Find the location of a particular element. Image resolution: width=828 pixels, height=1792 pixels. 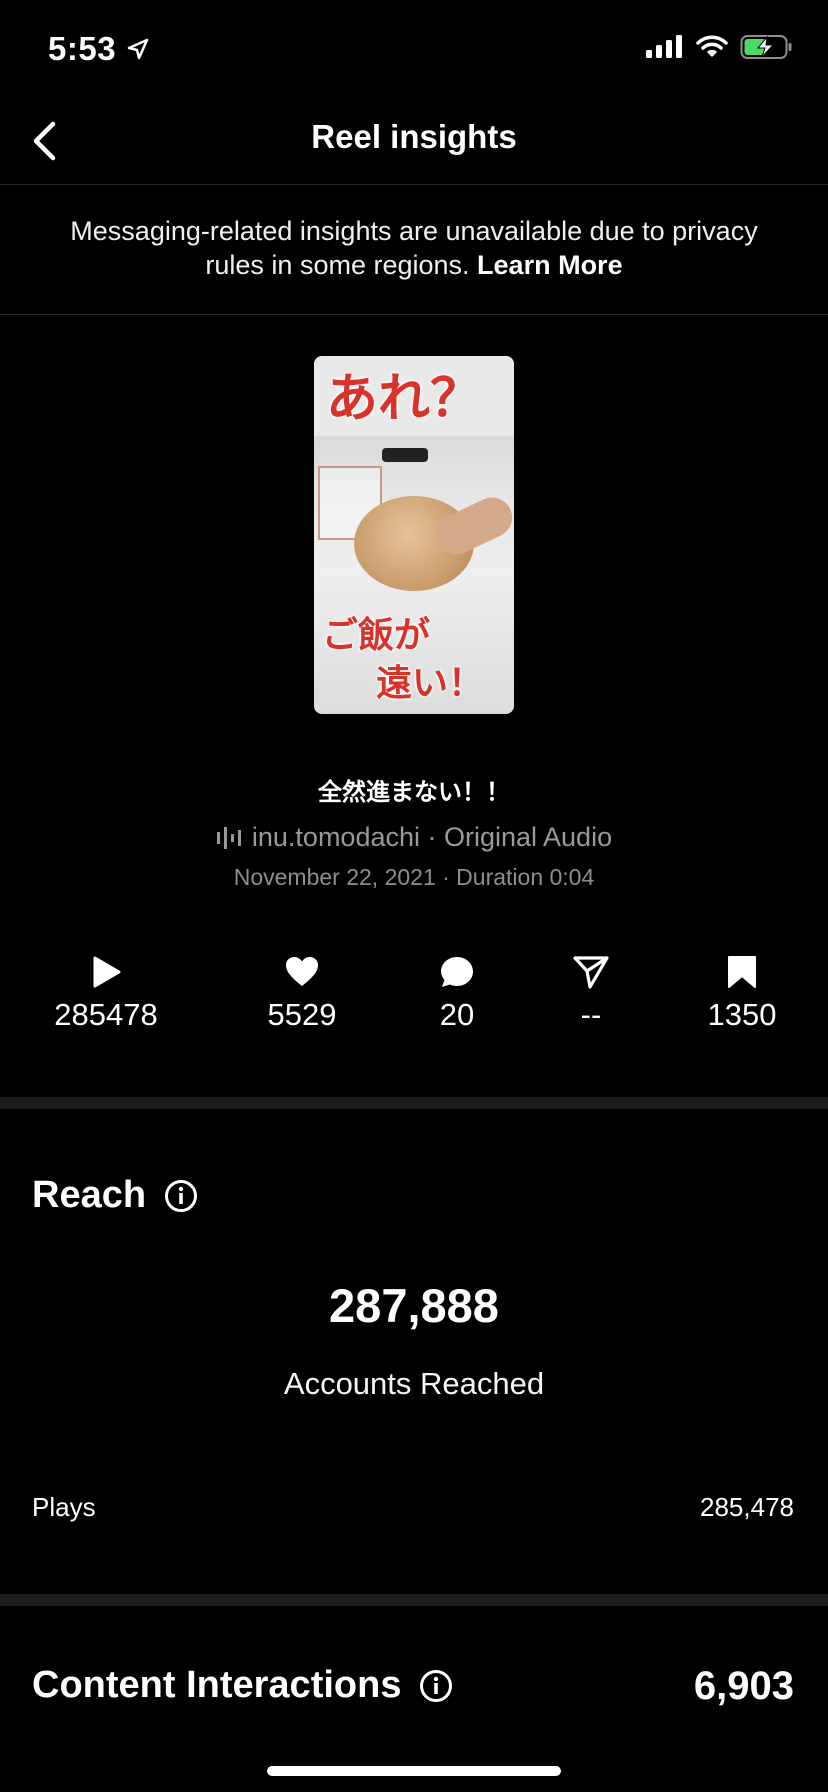

status-indicators is located at coordinates (720, 47).